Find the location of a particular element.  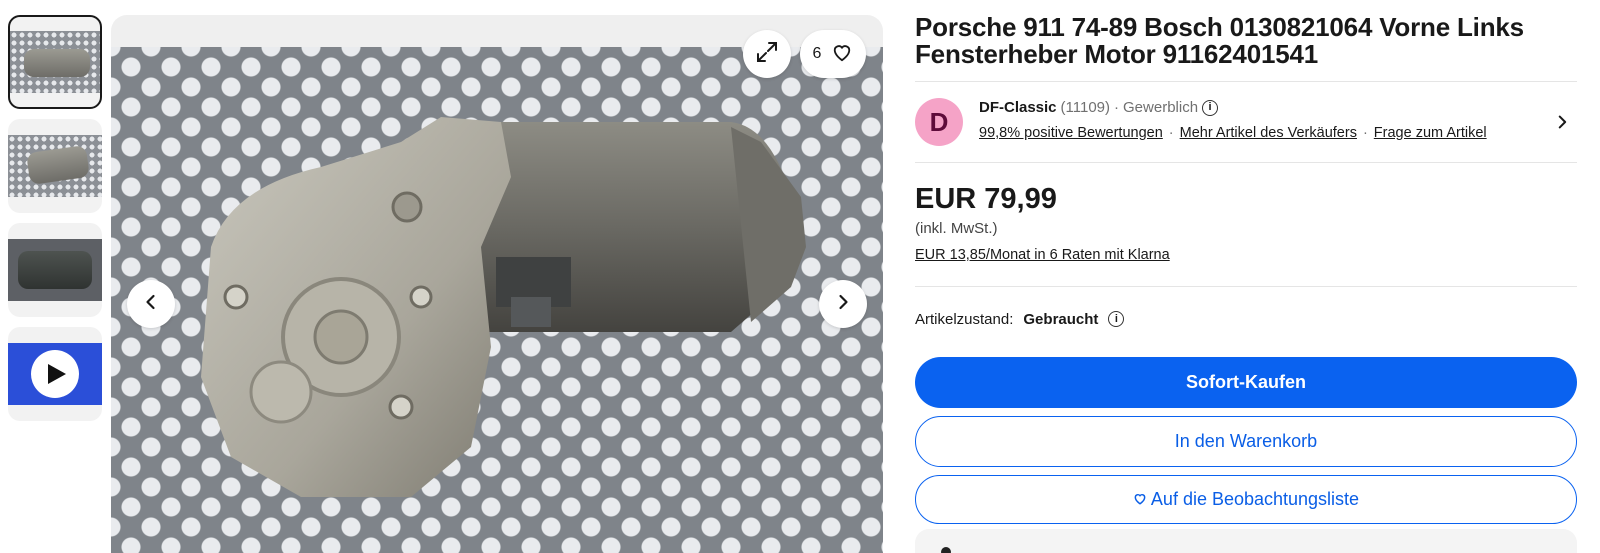

shipping-info-card is located at coordinates (1246, 541).